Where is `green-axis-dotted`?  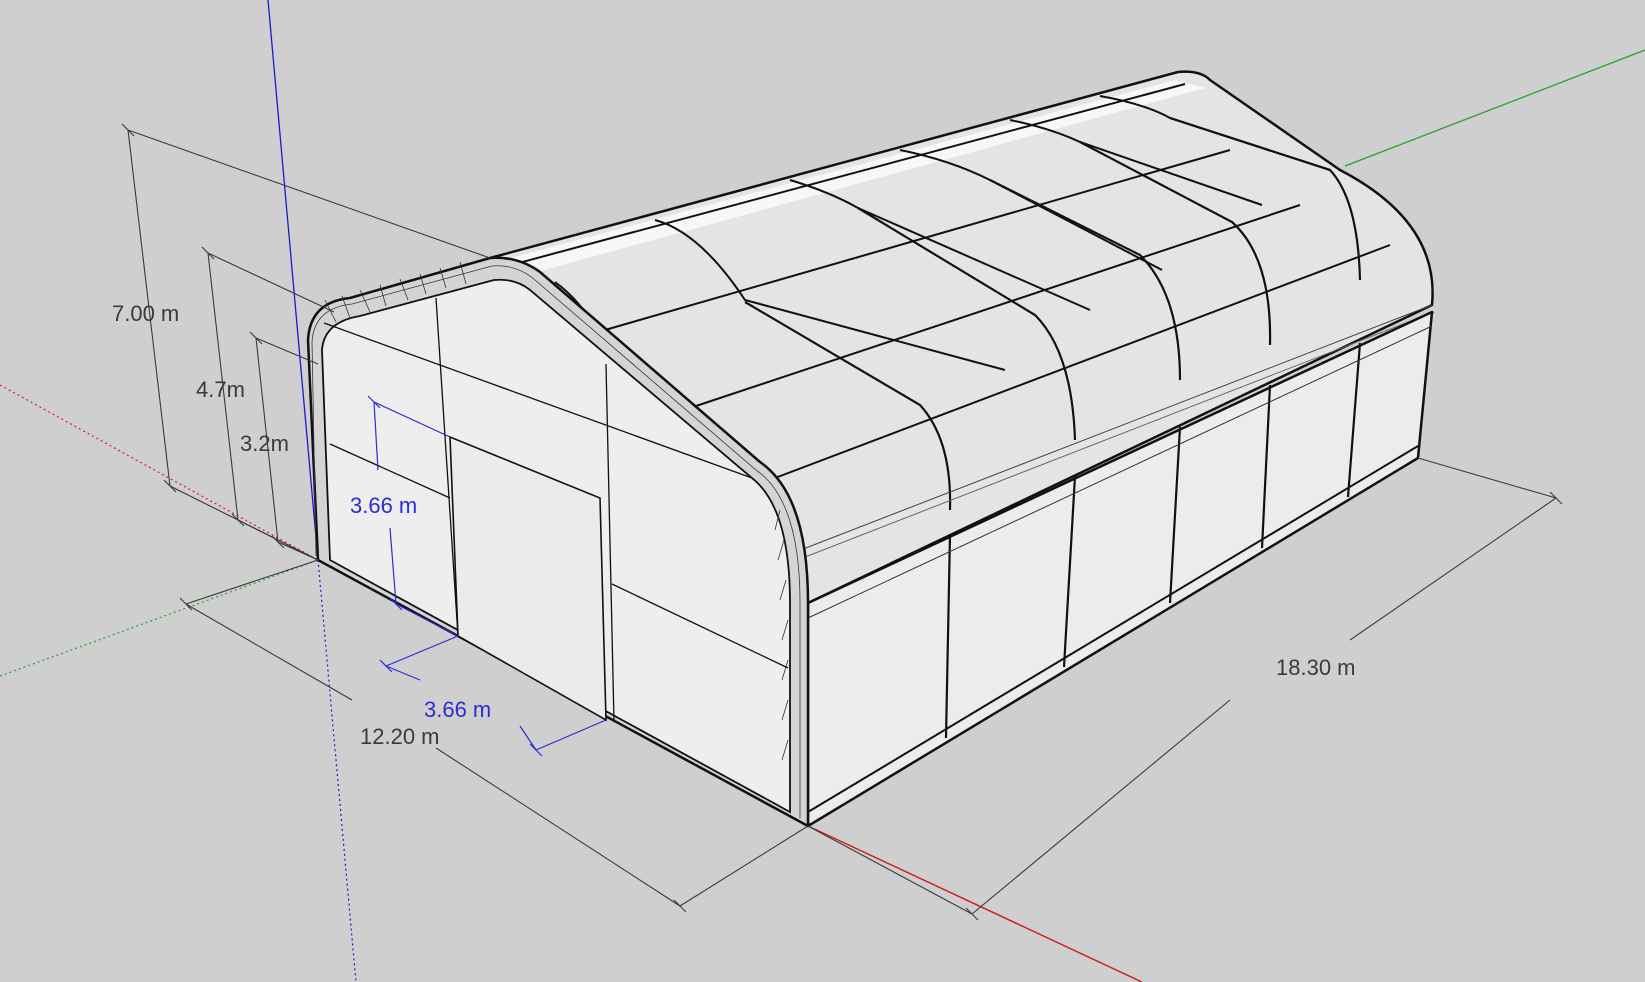 green-axis-dotted is located at coordinates (159, 618).